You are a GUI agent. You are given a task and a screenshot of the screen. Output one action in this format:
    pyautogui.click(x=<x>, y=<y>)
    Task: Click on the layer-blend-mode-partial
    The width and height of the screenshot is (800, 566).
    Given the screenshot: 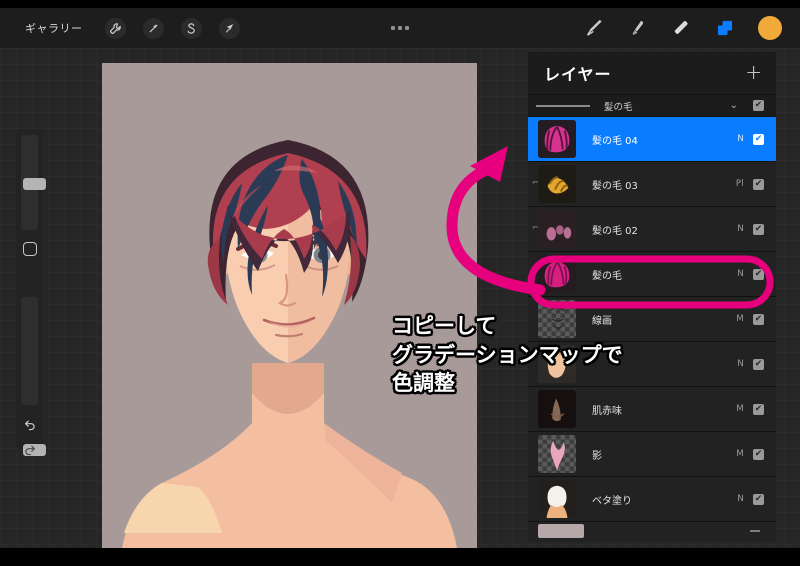 What is the action you would take?
    pyautogui.click(x=755, y=531)
    